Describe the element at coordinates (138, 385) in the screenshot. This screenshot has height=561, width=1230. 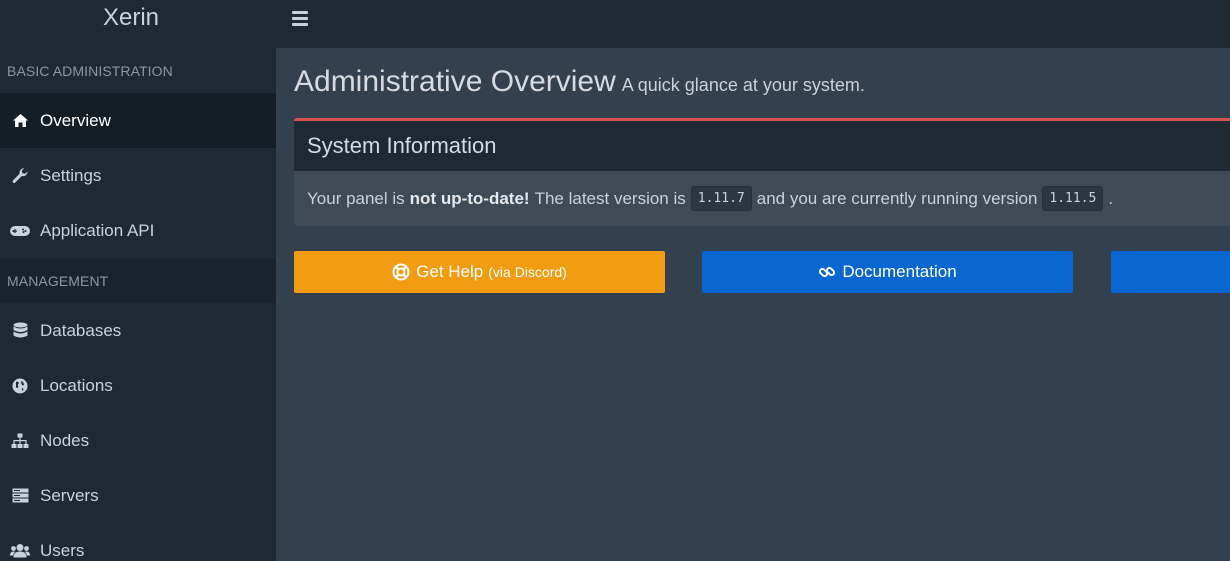
I see `sidebar-item-locations: Locations` at that location.